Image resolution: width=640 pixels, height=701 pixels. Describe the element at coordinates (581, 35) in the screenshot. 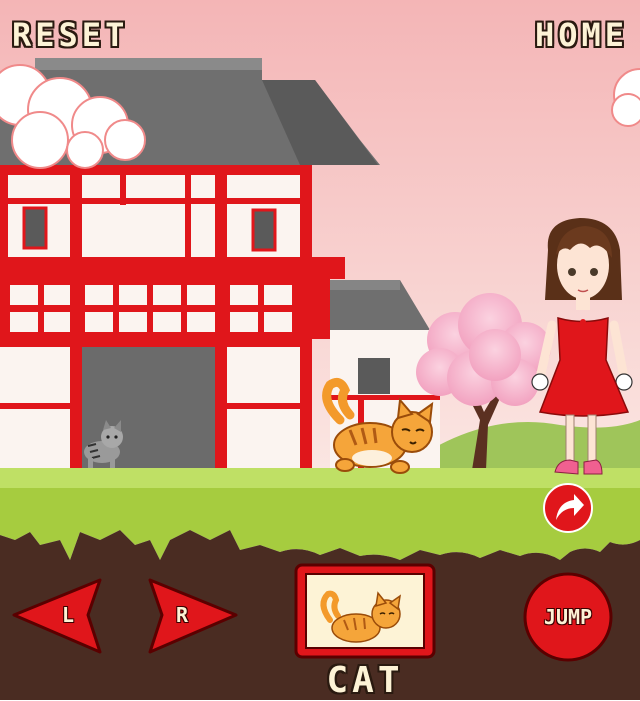

I see `home-button: HOME` at that location.